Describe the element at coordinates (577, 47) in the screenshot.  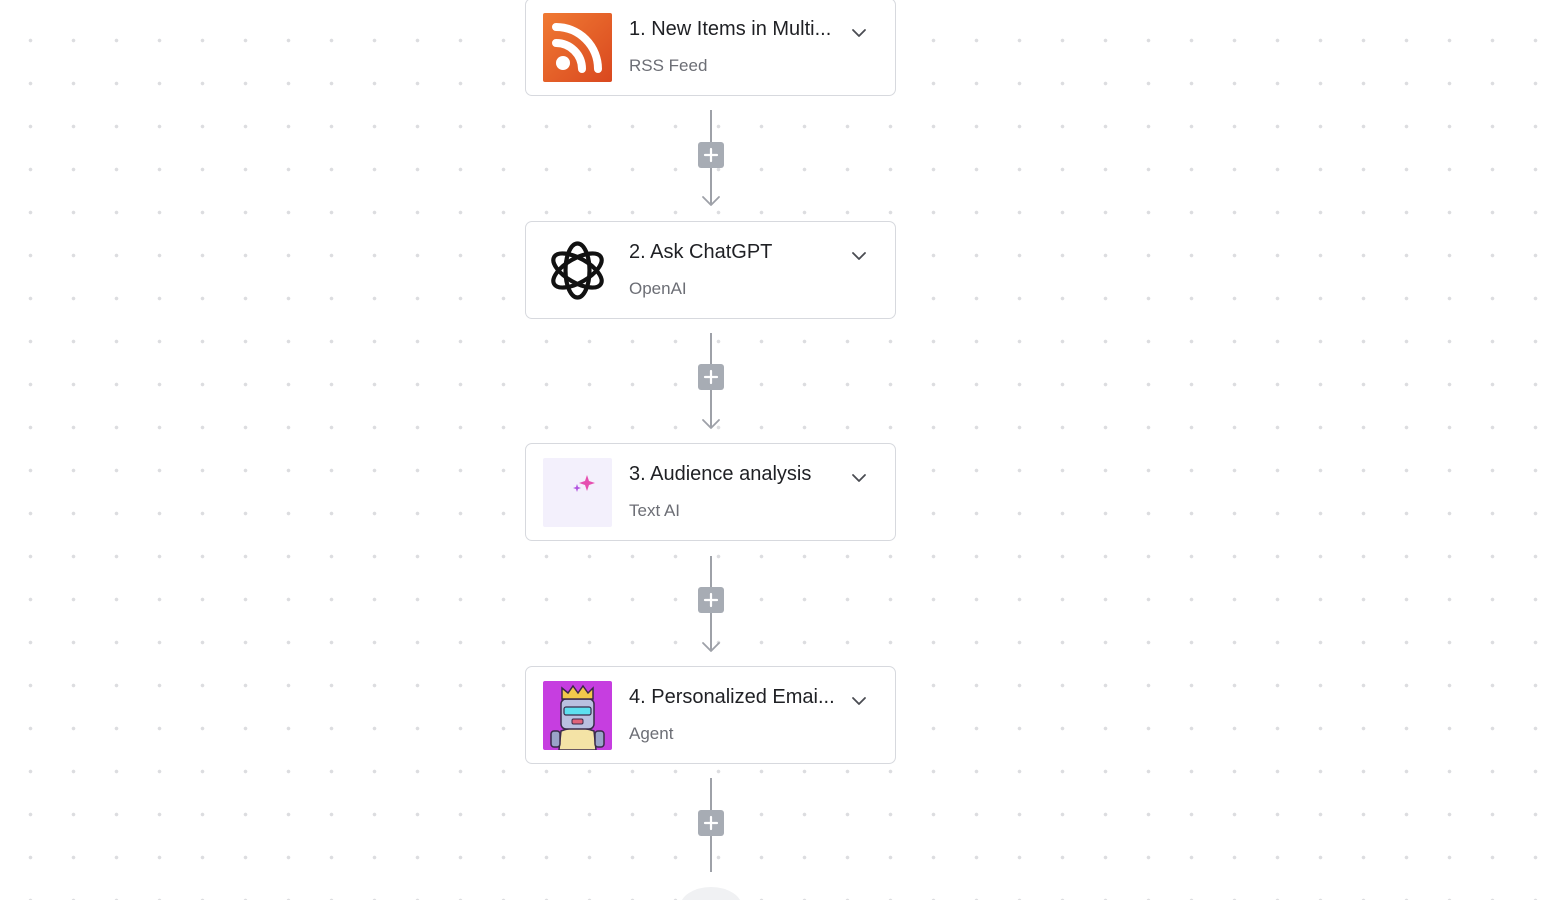
I see `rss-feed-icon` at that location.